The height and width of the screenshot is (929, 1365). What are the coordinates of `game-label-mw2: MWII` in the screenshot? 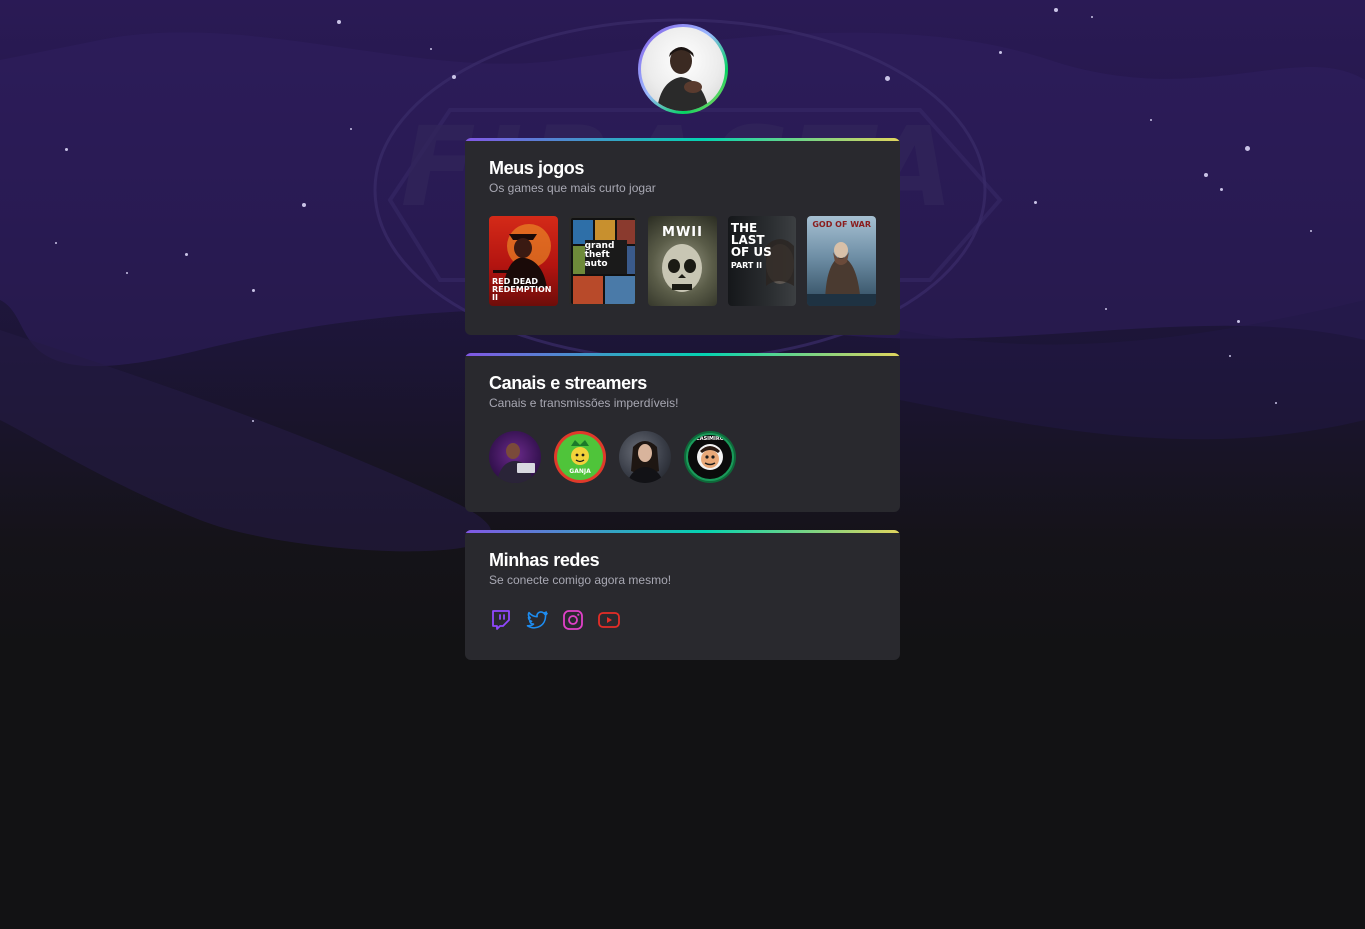 It's located at (682, 232).